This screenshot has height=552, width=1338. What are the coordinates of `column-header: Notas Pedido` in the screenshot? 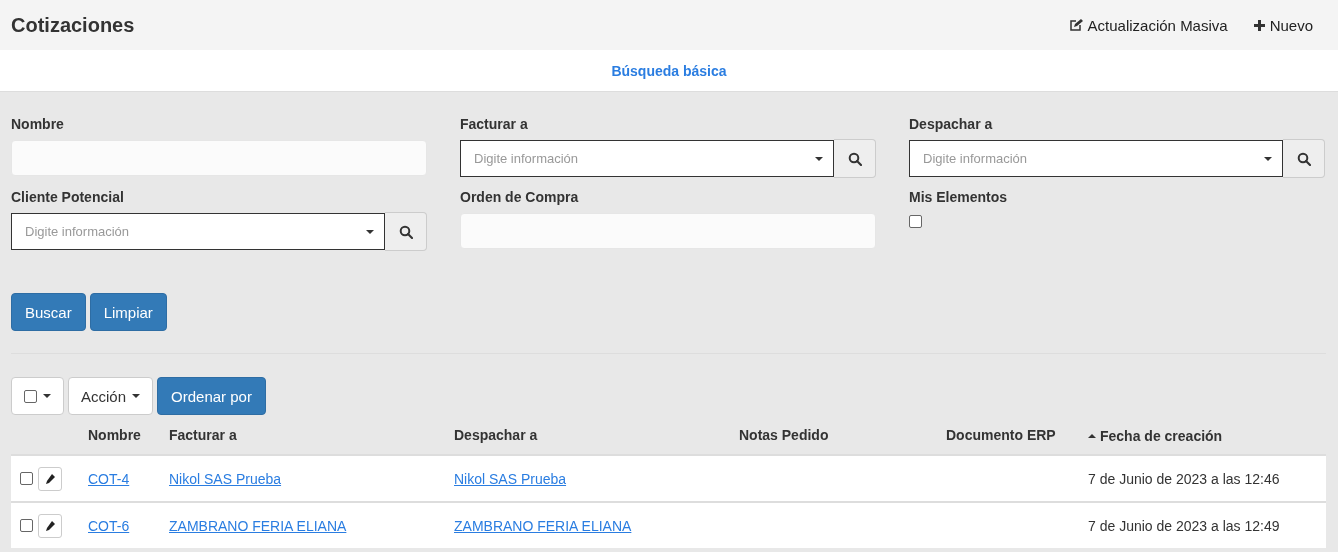 It's located at (784, 434).